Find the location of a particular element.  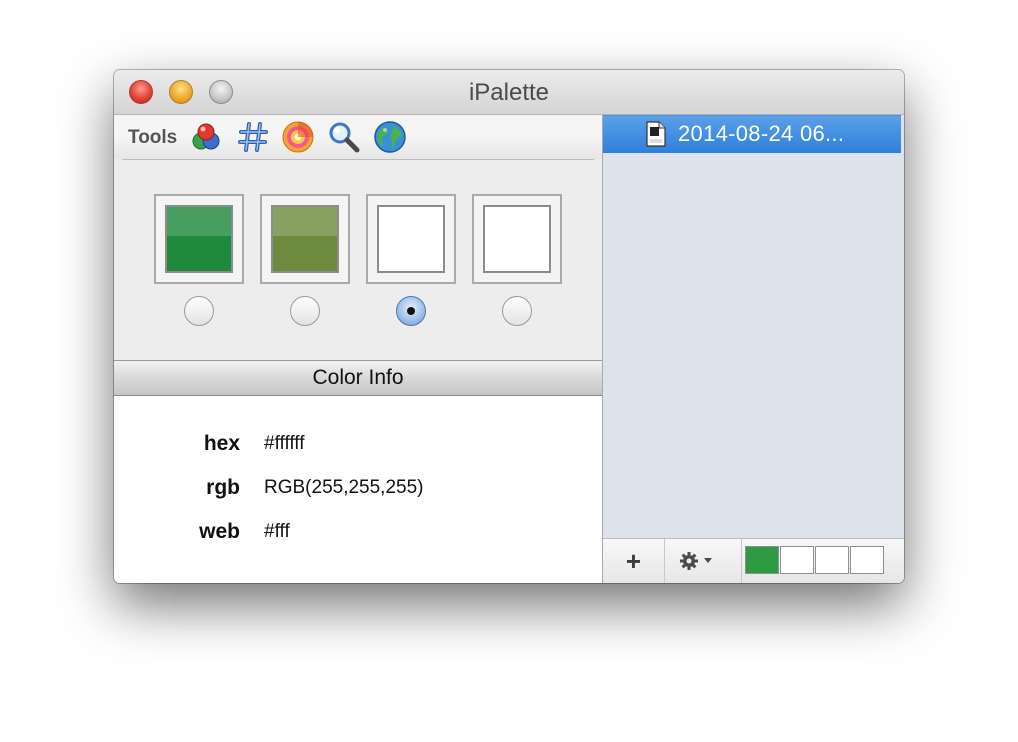

action-menu-button is located at coordinates (703, 561).